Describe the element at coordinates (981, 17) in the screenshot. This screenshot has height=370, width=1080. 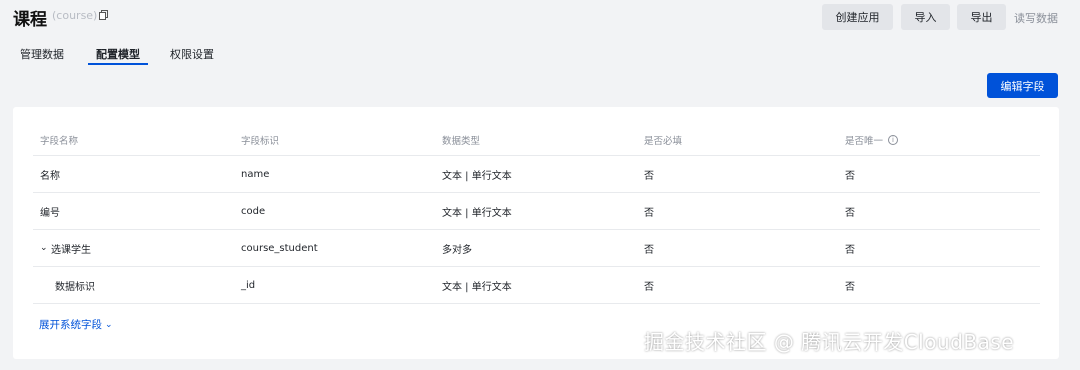
I see `export-button: 导出` at that location.